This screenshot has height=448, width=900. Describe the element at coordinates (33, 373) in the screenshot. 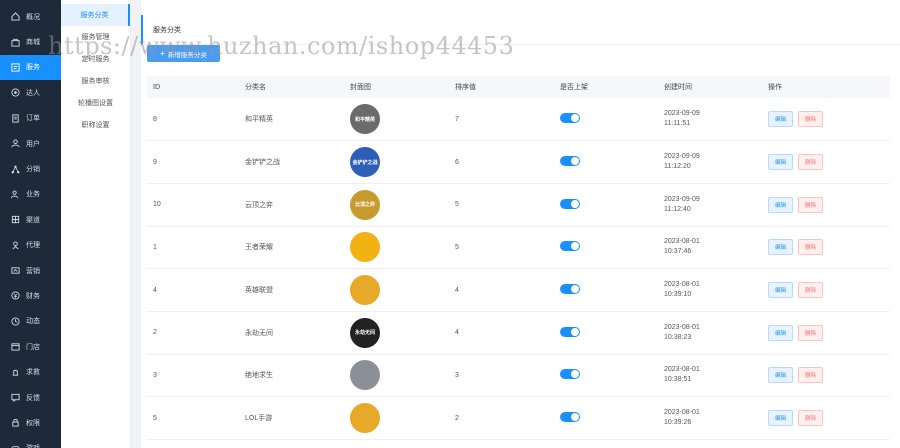

I see `sidebar-item-label: 求救` at that location.